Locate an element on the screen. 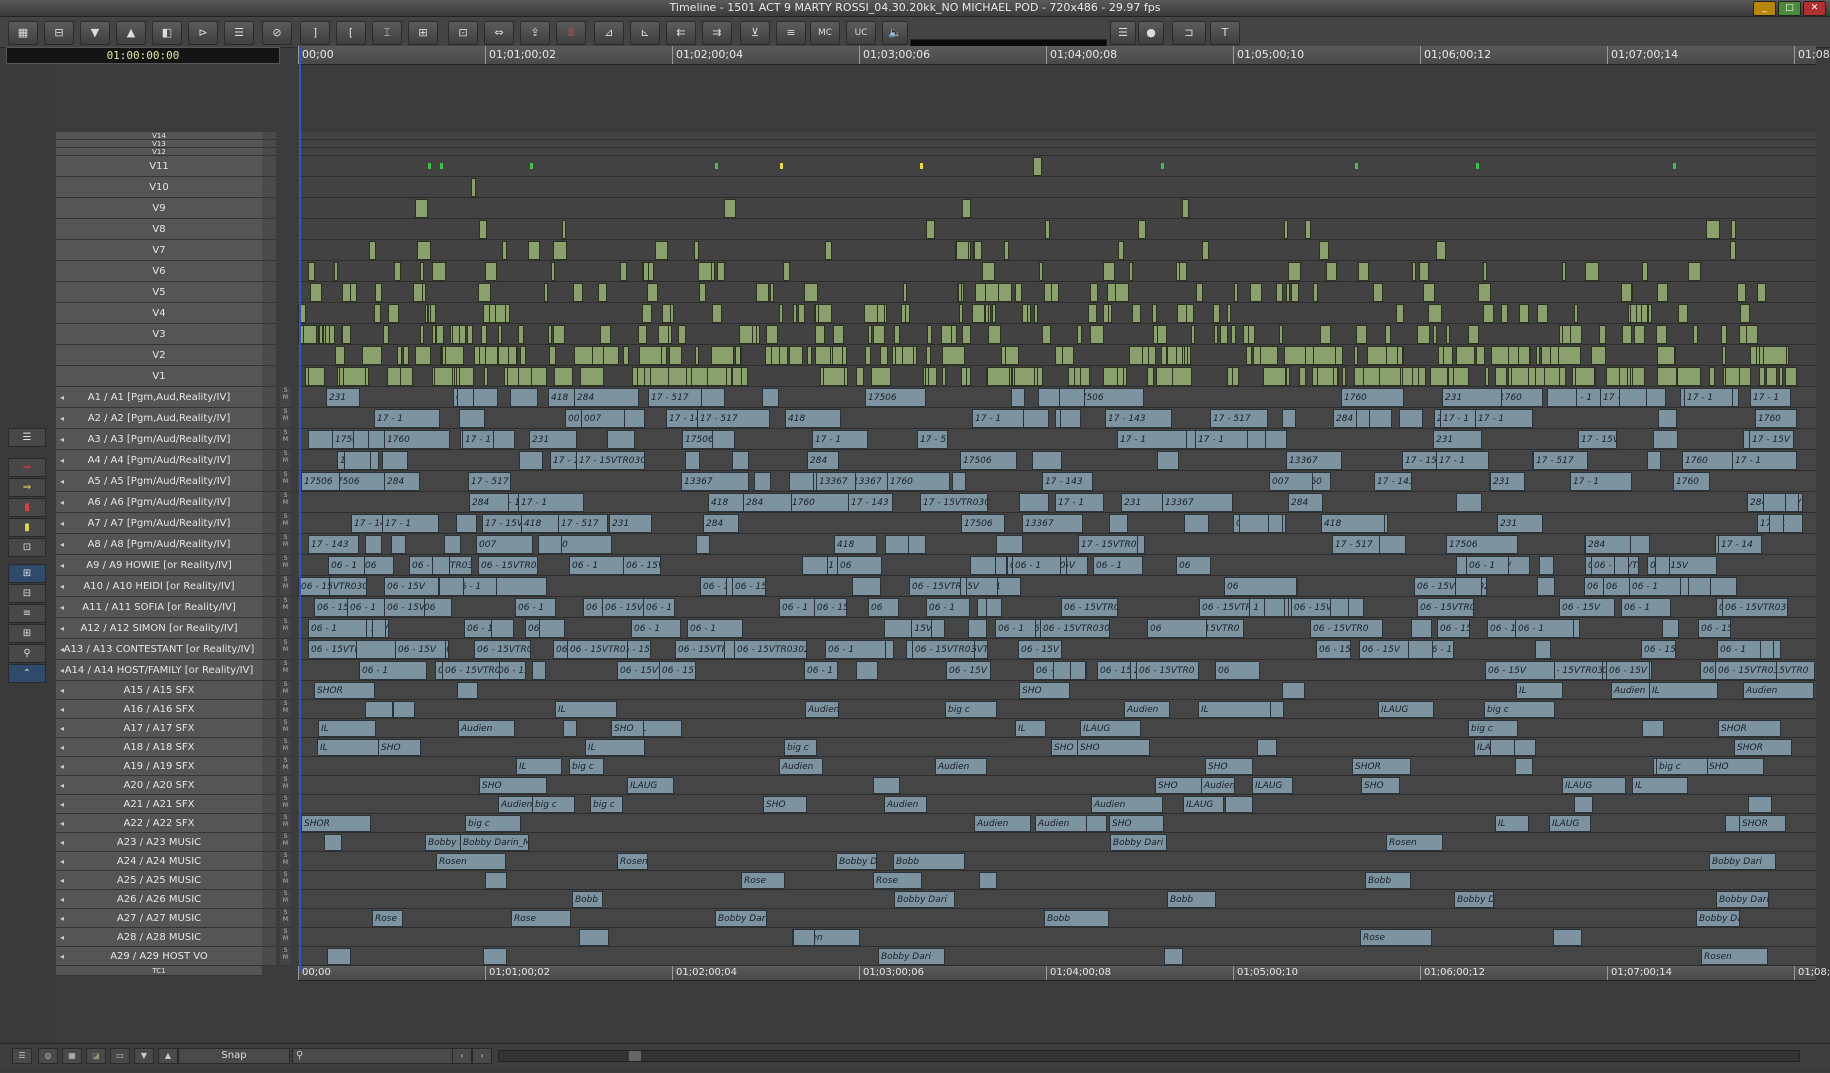 This screenshot has height=1073, width=1830. track-lane-v5 is located at coordinates (1057, 292).